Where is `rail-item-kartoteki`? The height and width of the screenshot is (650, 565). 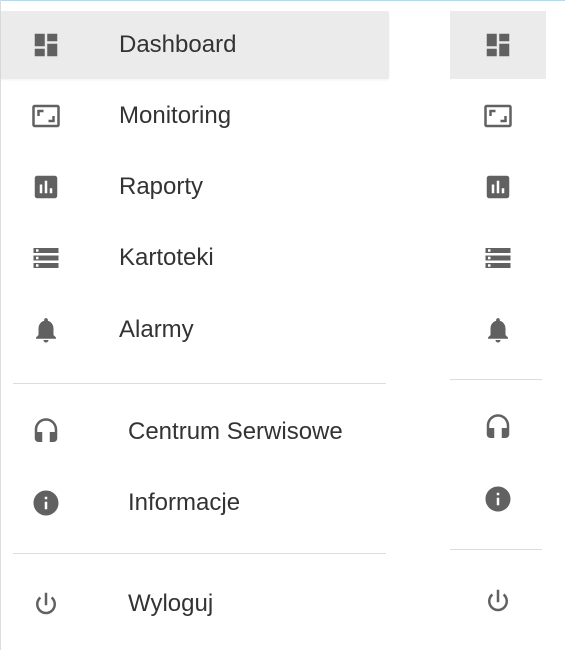 rail-item-kartoteki is located at coordinates (498, 258).